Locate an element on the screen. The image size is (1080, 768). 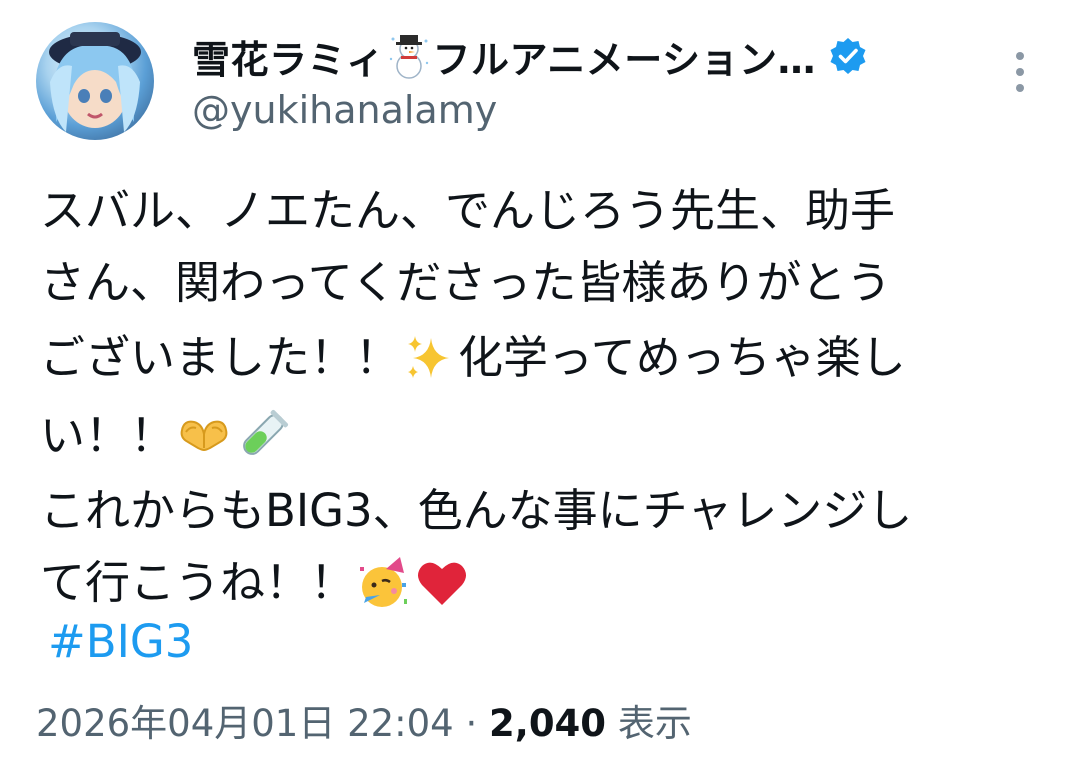
heart-hands-icon is located at coordinates (204, 436).